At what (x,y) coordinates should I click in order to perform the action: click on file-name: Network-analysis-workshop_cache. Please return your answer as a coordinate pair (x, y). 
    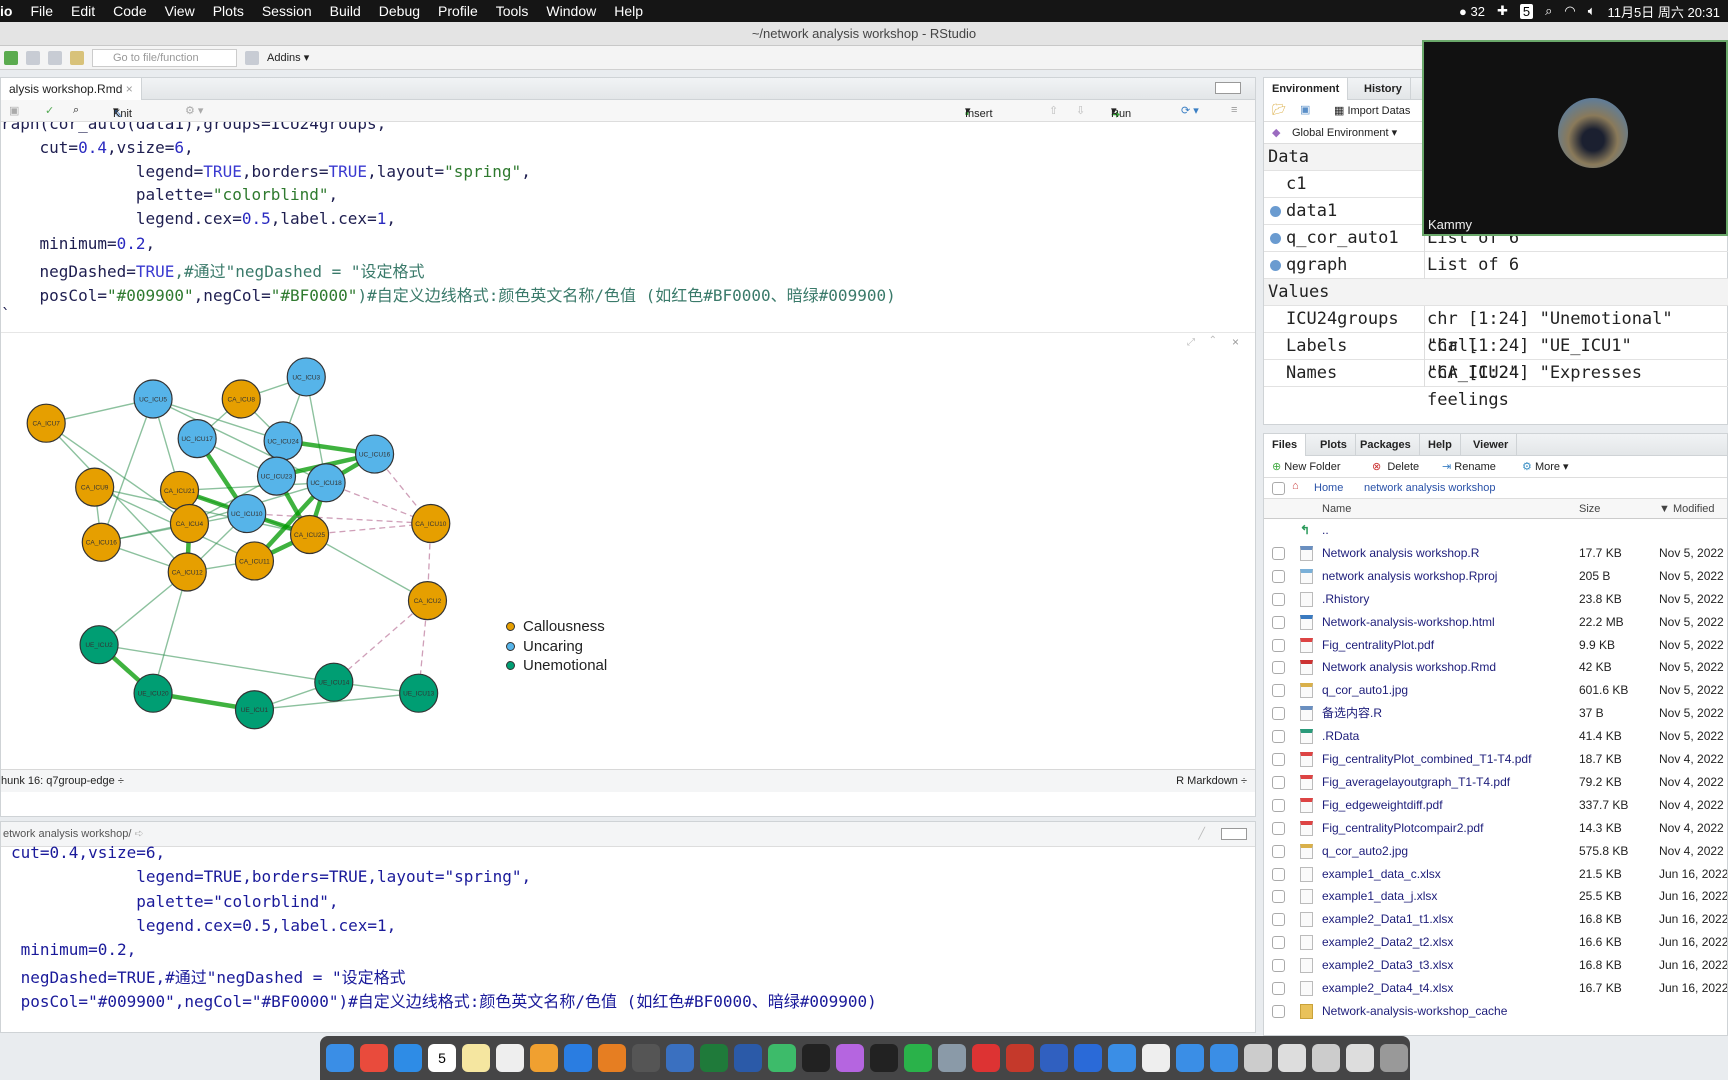
    Looking at the image, I should click on (1414, 1011).